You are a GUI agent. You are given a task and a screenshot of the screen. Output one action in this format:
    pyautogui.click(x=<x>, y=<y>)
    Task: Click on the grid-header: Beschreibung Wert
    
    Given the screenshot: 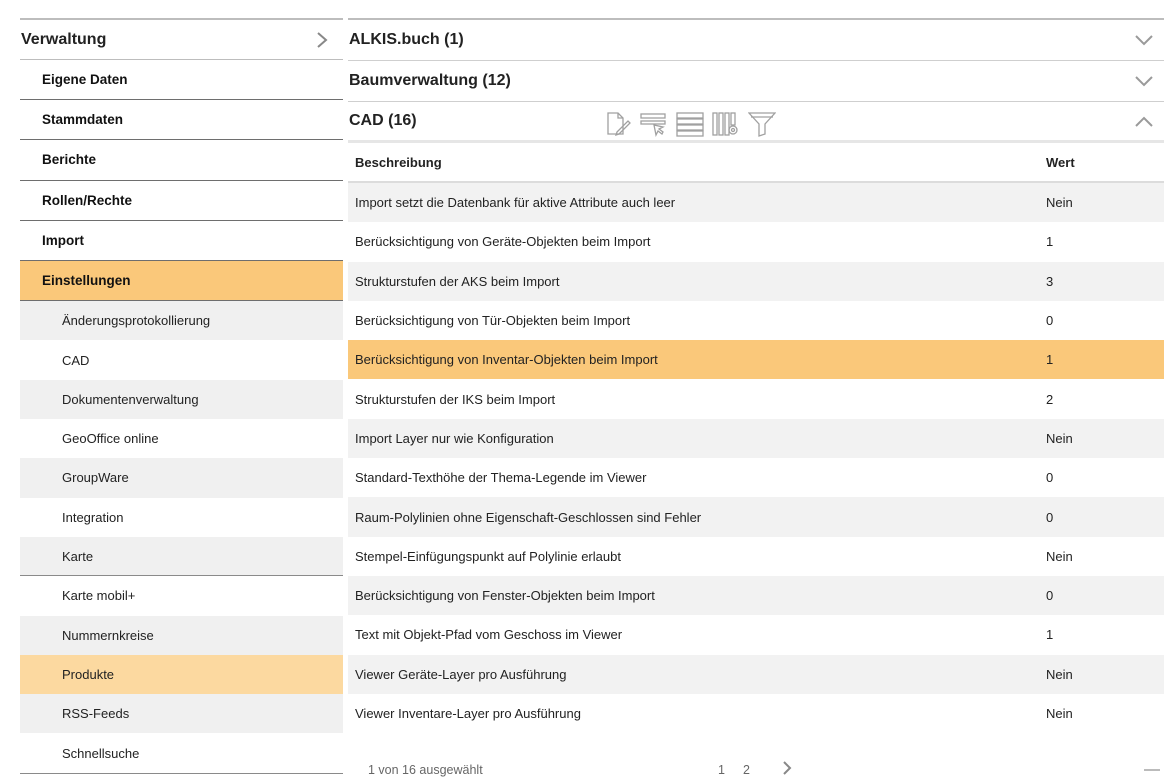 What is the action you would take?
    pyautogui.click(x=756, y=163)
    